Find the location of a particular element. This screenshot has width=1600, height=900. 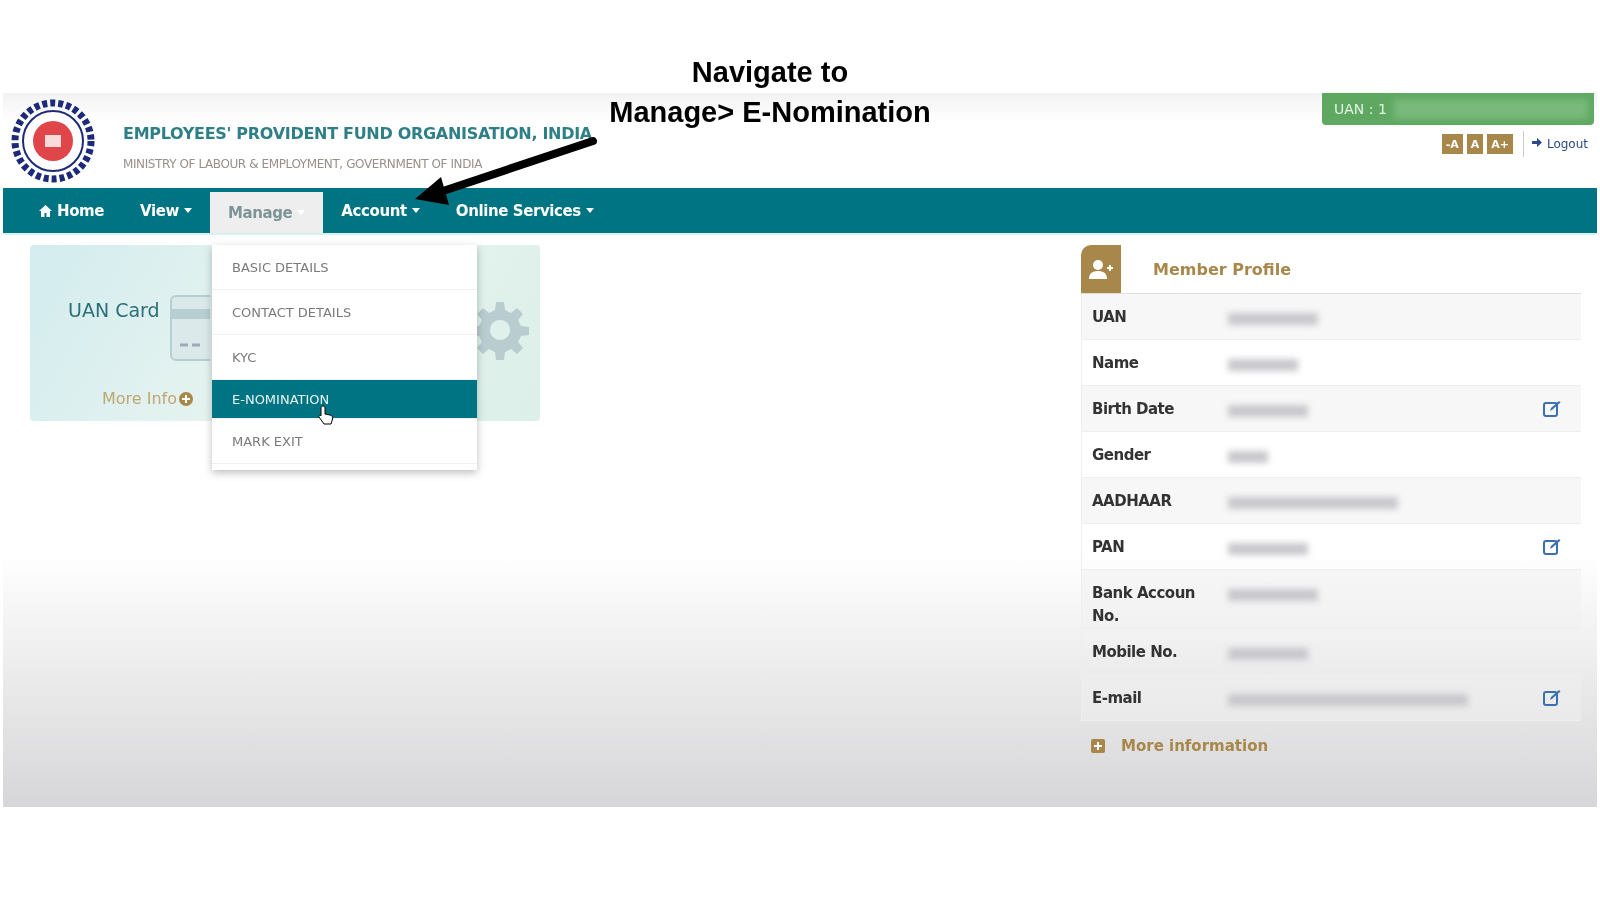

plus-circle-icon is located at coordinates (186, 398).